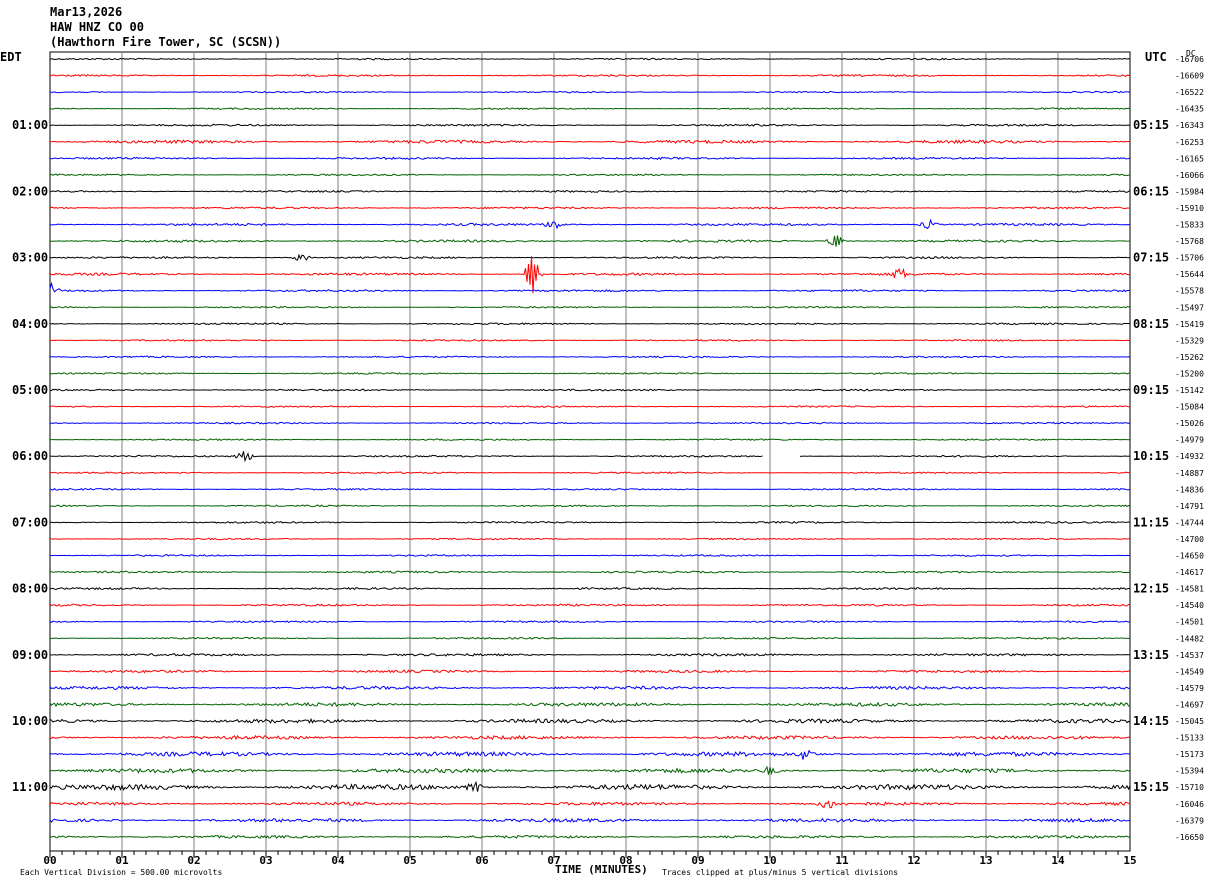 Image resolution: width=1210 pixels, height=886 pixels. What do you see at coordinates (913, 860) in the screenshot?
I see `x-tick-label: 12` at bounding box center [913, 860].